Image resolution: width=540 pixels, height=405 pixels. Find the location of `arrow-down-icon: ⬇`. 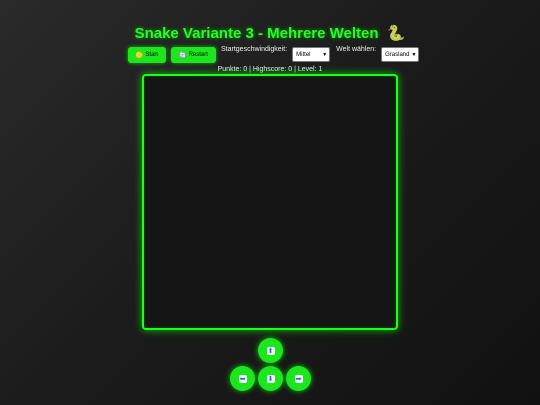

arrow-down-icon: ⬇ is located at coordinates (270, 378).